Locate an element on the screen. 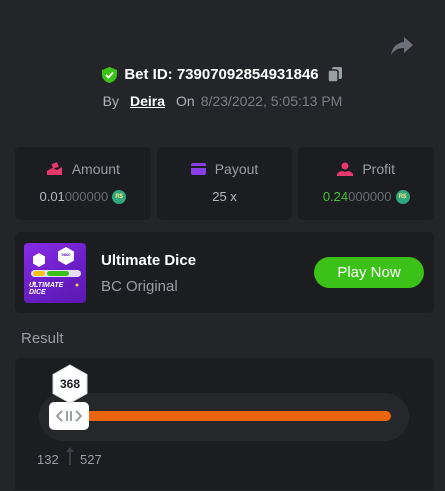 This screenshot has width=445, height=491. by-label: By is located at coordinates (110, 101).